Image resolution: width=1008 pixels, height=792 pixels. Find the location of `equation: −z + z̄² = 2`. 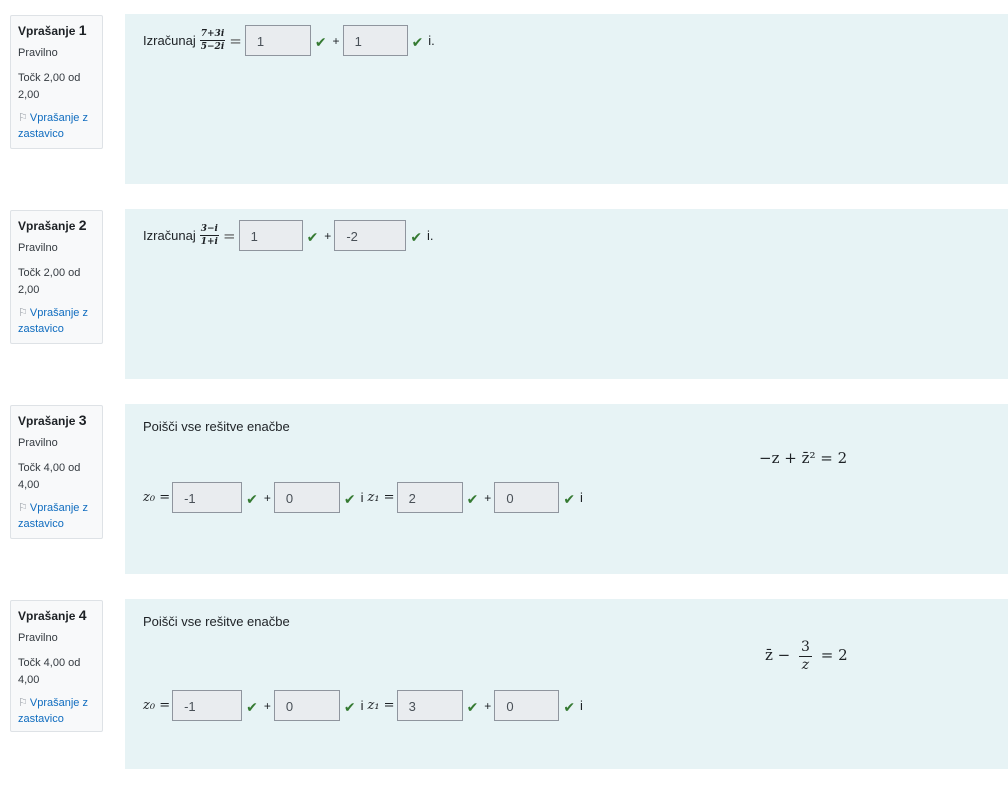

equation: −z + z̄² = 2 is located at coordinates (803, 458).